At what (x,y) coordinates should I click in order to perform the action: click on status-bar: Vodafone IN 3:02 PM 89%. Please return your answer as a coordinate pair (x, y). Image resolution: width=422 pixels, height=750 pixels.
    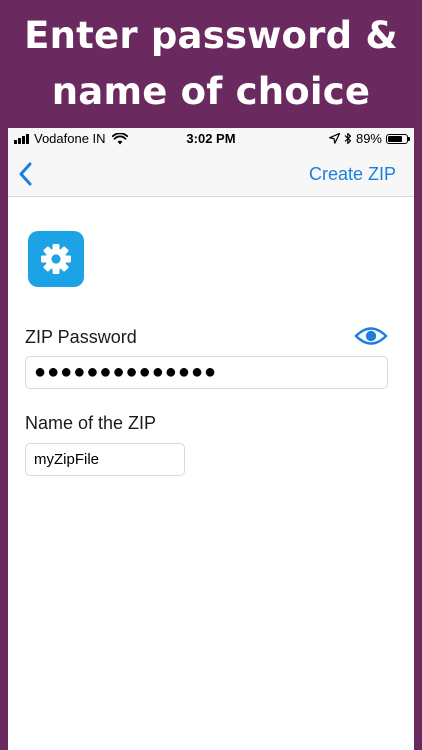
    Looking at the image, I should click on (211, 139).